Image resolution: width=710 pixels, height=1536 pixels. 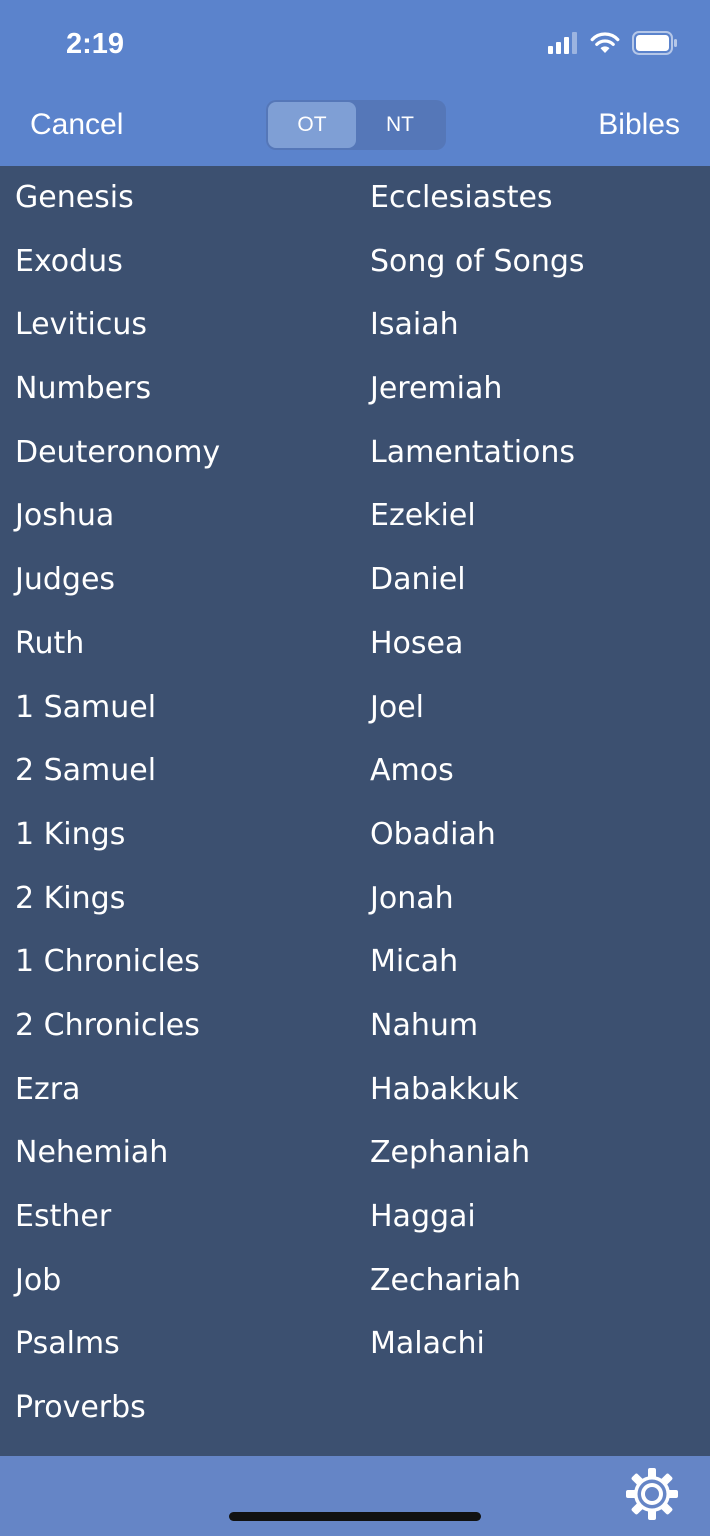 What do you see at coordinates (185, 1217) in the screenshot?
I see `book-item: Esther` at bounding box center [185, 1217].